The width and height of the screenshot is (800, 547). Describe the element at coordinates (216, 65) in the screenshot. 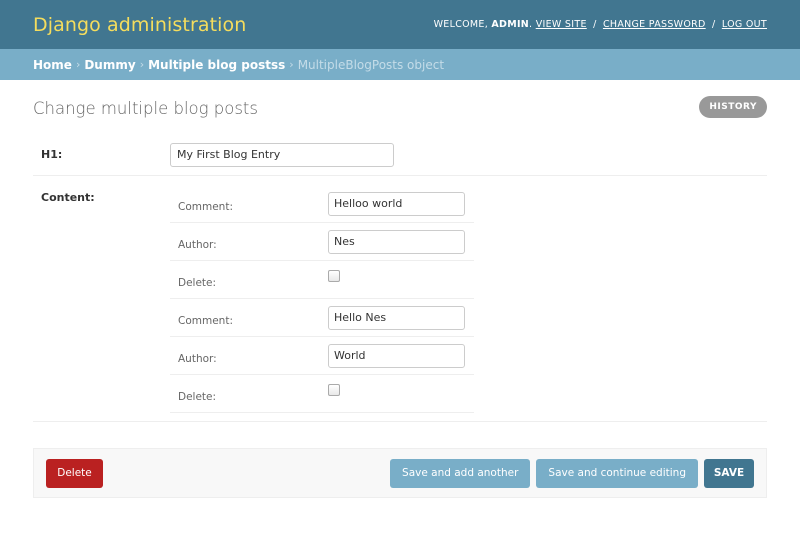

I see `breadcrumb-model: Multiple blog postss` at that location.